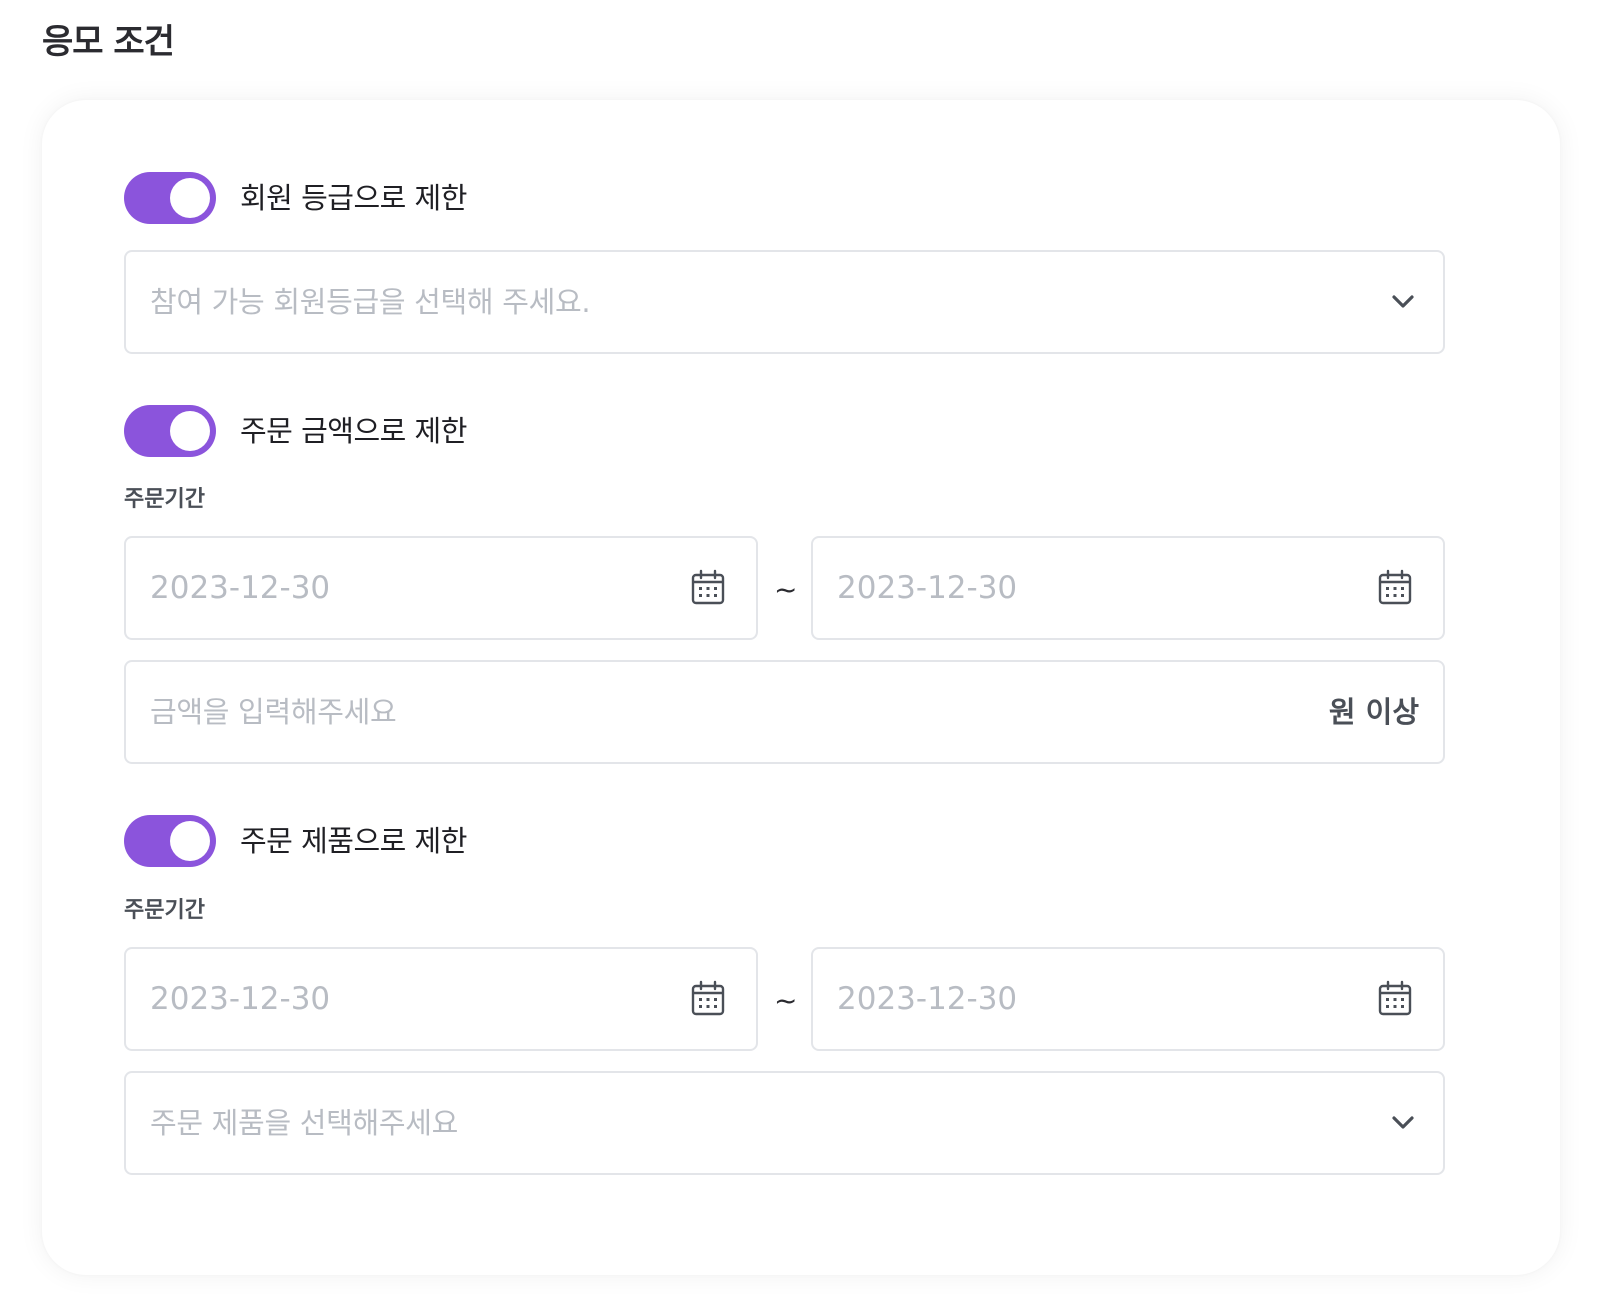 The height and width of the screenshot is (1303, 1600). What do you see at coordinates (784, 712) in the screenshot?
I see `order-amount-input: 금액을 입력해주세요 원 이상` at bounding box center [784, 712].